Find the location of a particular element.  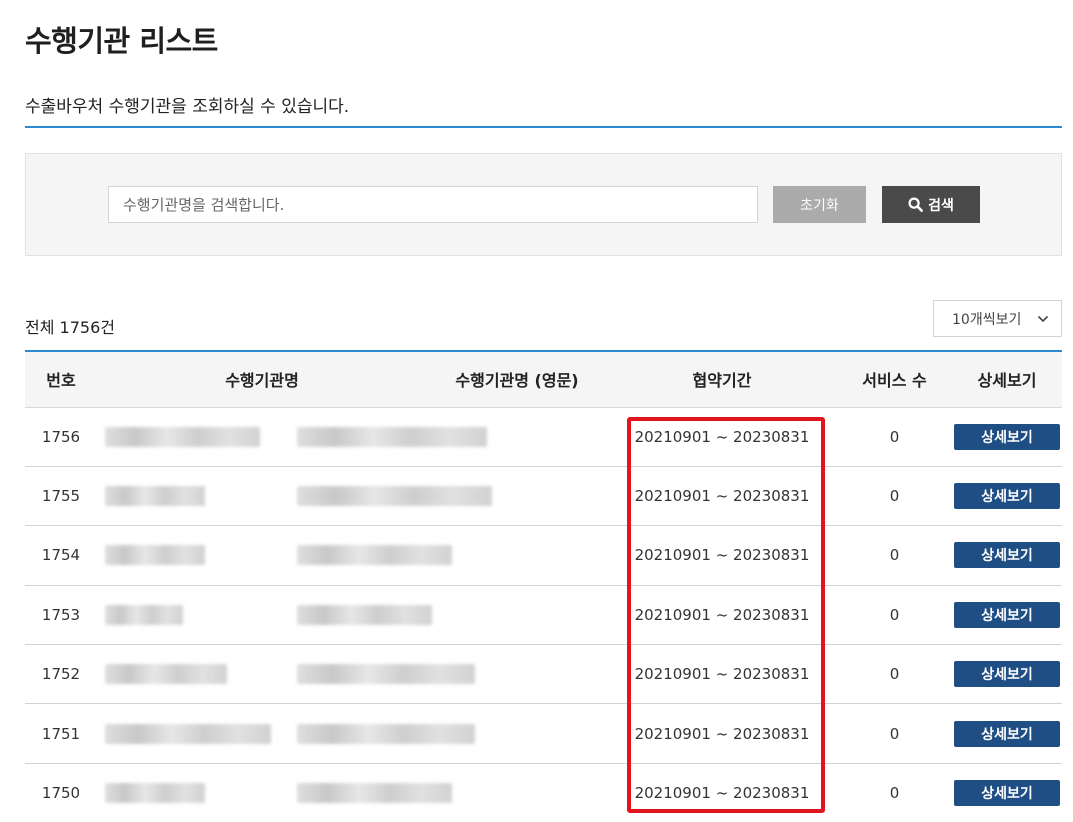

table-row: 1753 20210901 ~ 20230831 0 상세보기 is located at coordinates (543, 615).